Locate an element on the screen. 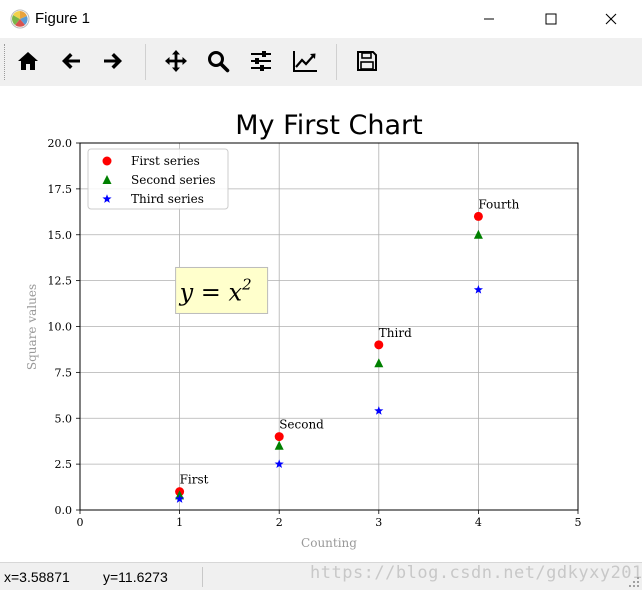  y-axis-label: Square values is located at coordinates (32, 327).